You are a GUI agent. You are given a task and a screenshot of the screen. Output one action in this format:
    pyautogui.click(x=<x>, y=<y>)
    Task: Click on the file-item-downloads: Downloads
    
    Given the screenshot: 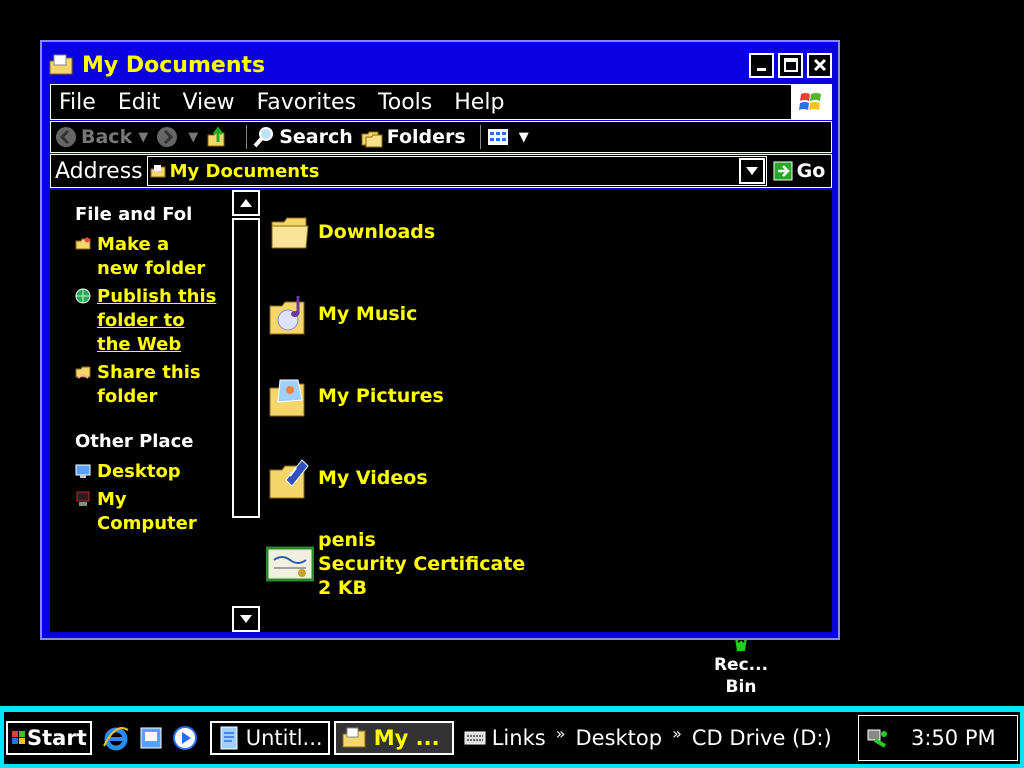 What is the action you would take?
    pyautogui.click(x=349, y=232)
    